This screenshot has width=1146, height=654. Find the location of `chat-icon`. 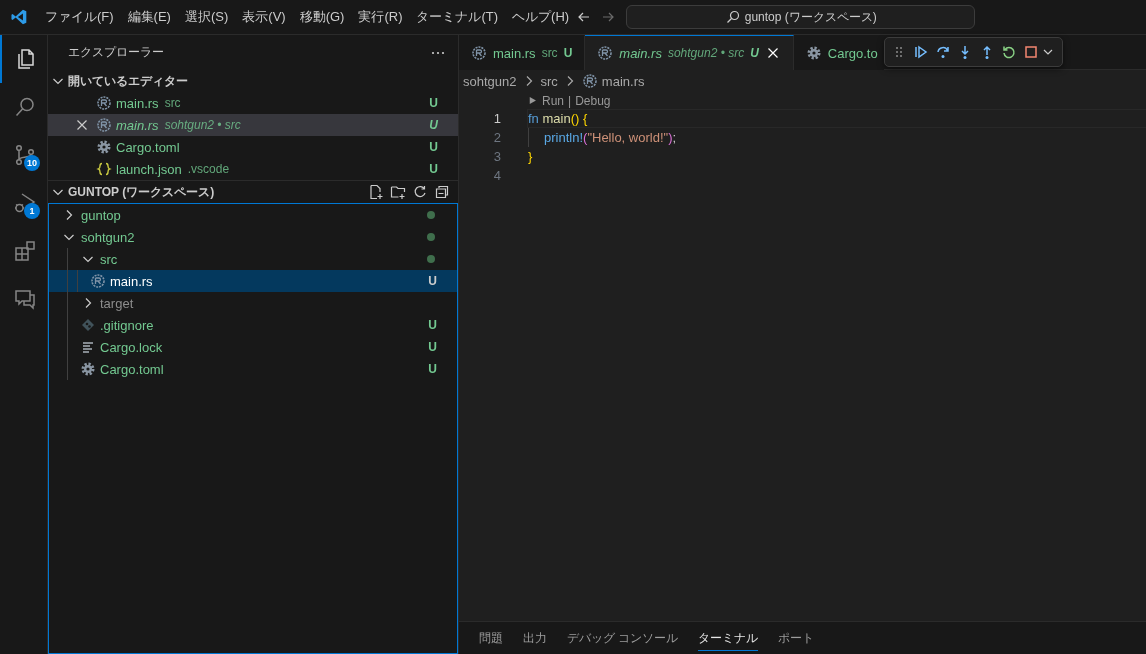

chat-icon is located at coordinates (24, 299).